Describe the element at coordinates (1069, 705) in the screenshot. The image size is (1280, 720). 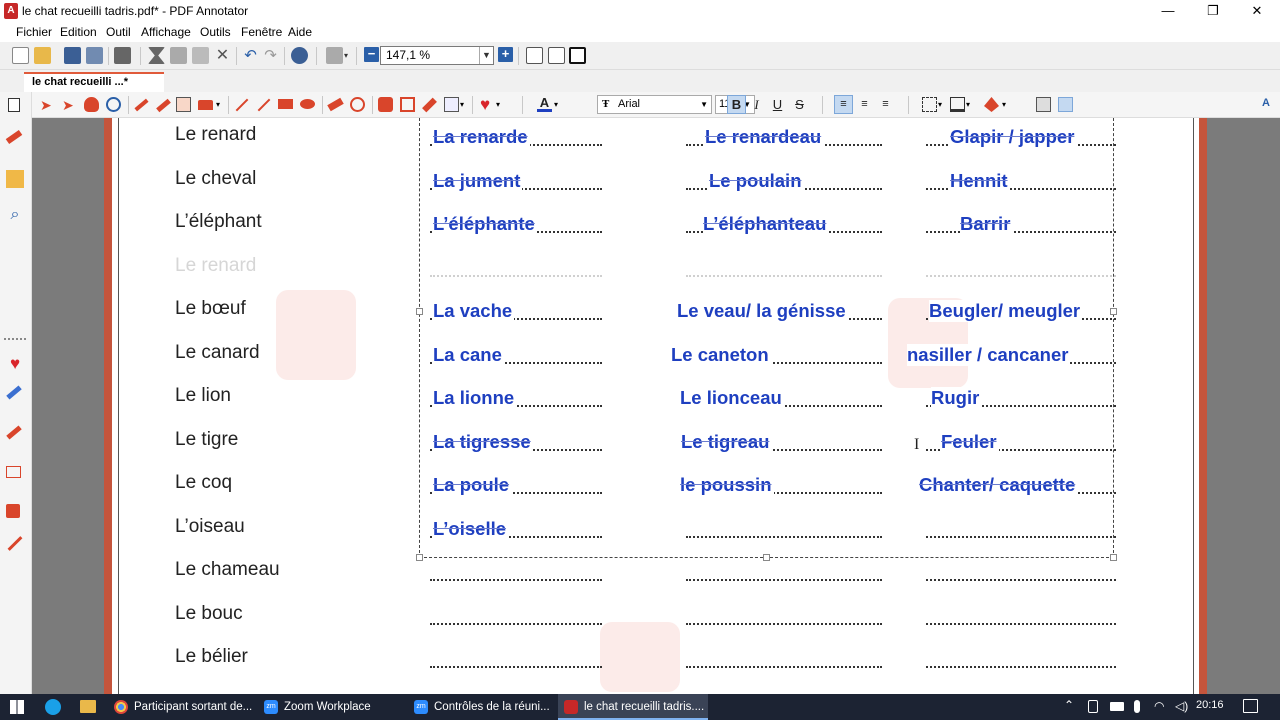
I see `show-hidden-icons-chevron-icon: ⌃` at that location.